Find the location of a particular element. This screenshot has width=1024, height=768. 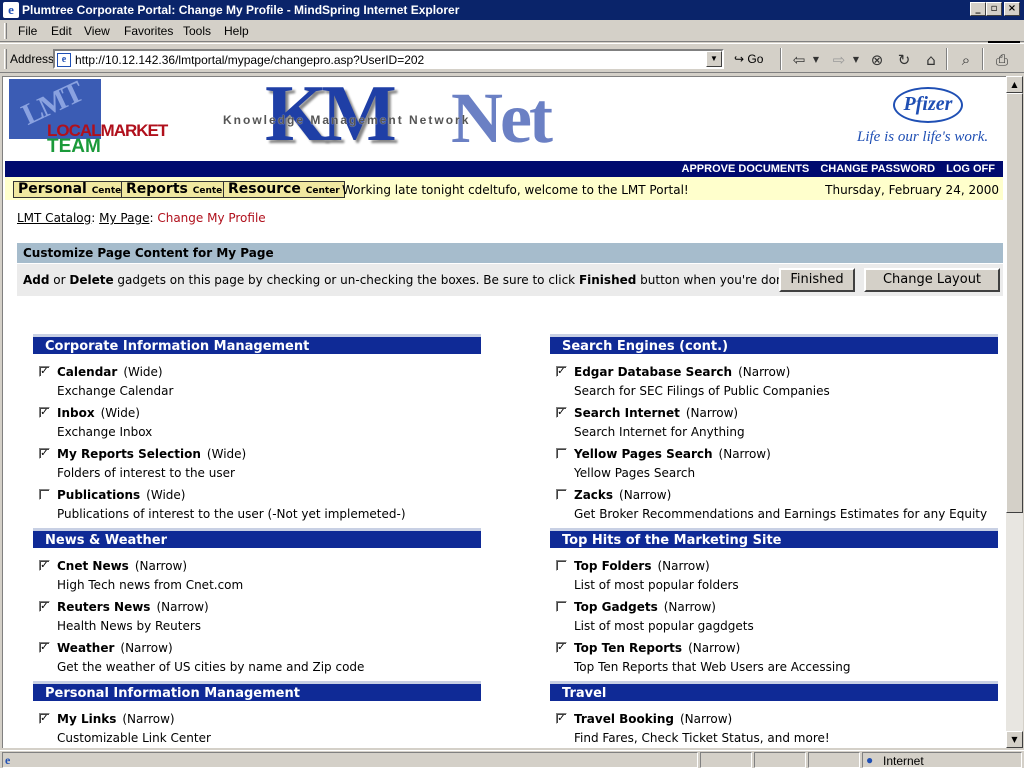

close-button: × is located at coordinates (1012, 9).